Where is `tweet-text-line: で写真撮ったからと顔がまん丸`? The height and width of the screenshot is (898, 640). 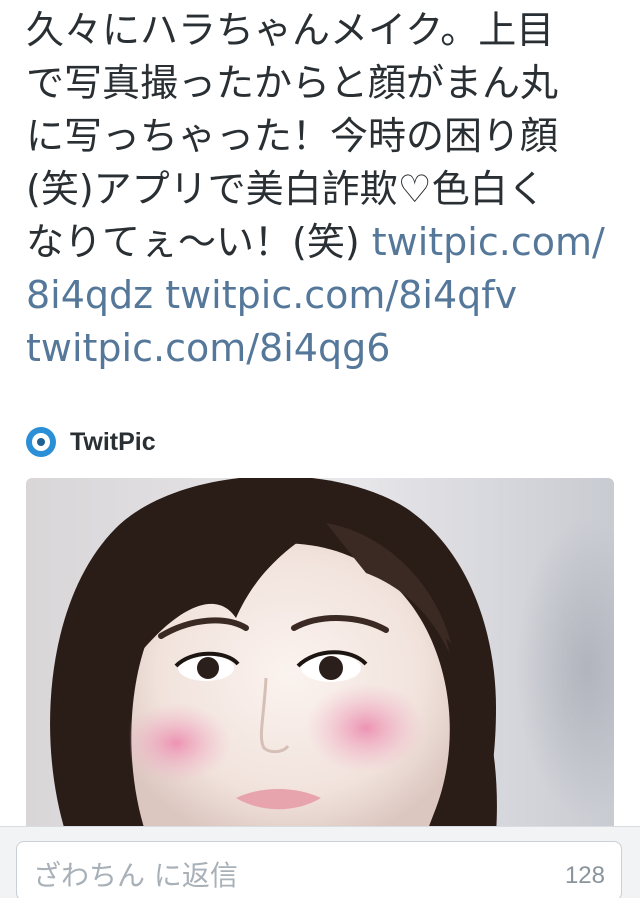 tweet-text-line: で写真撮ったからと顔がまん丸 is located at coordinates (292, 83).